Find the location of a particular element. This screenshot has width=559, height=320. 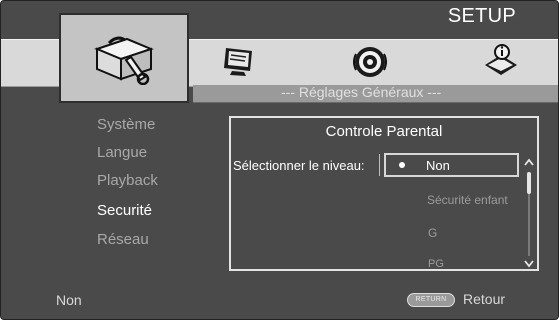

option-non: Non is located at coordinates (438, 165).